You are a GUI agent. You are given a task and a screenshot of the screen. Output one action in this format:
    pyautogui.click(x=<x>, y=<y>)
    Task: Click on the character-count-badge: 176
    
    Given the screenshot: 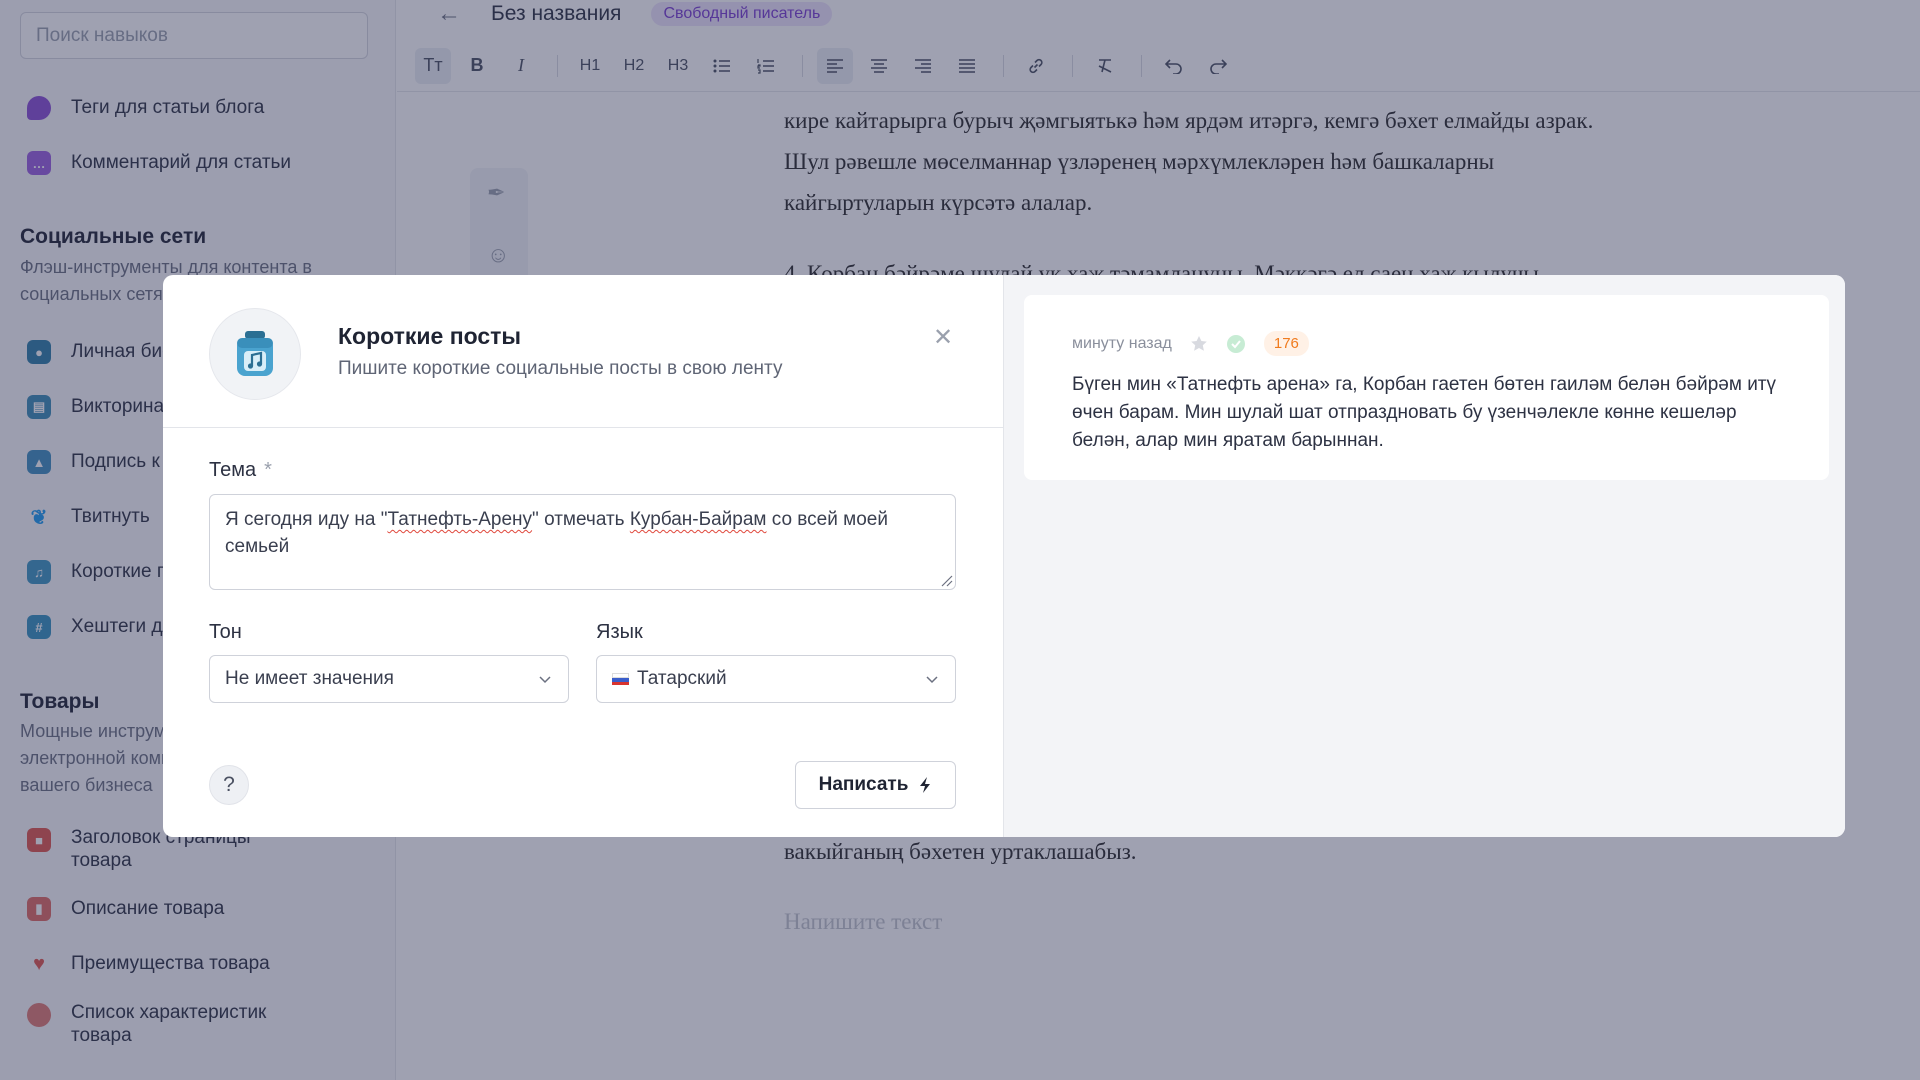 What is the action you would take?
    pyautogui.click(x=1286, y=343)
    